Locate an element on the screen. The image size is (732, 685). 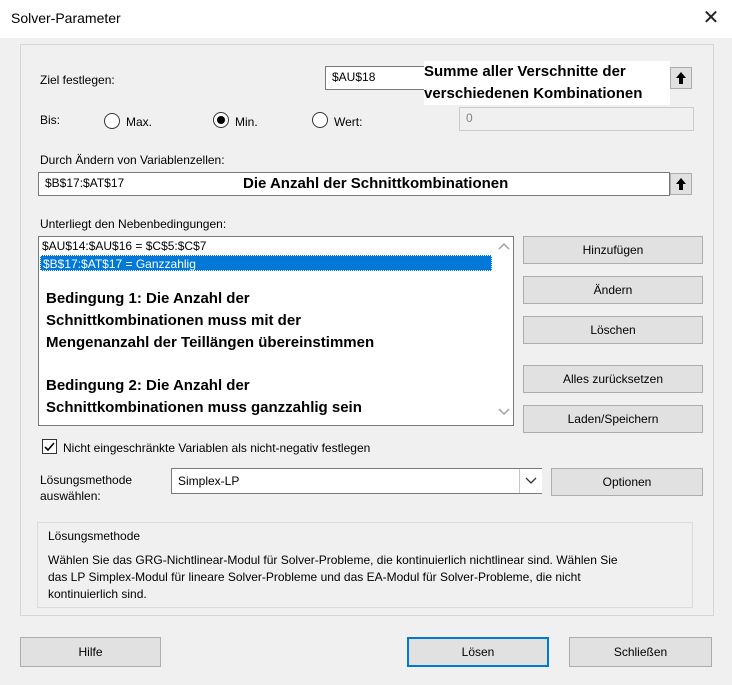
window-title: Solver-Parameter is located at coordinates (66, 18).